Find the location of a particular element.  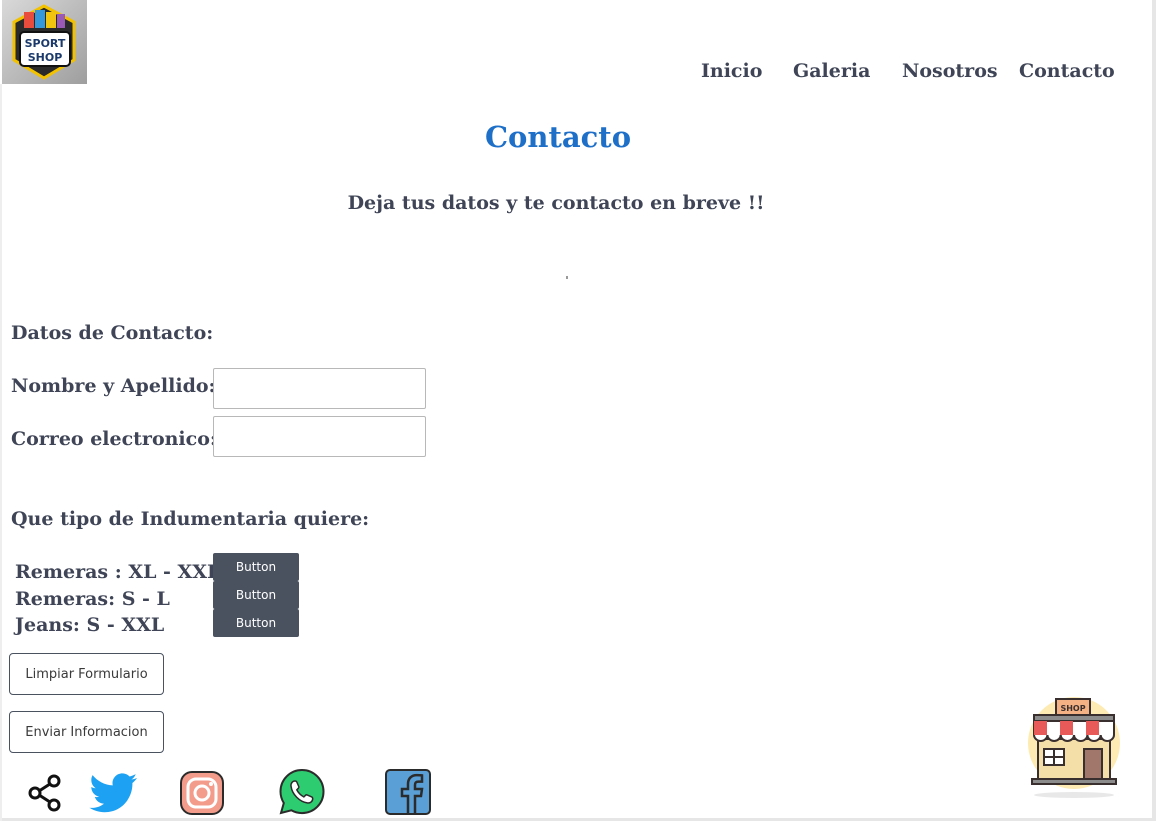

logo-text-top: SPORT is located at coordinates (45, 43).